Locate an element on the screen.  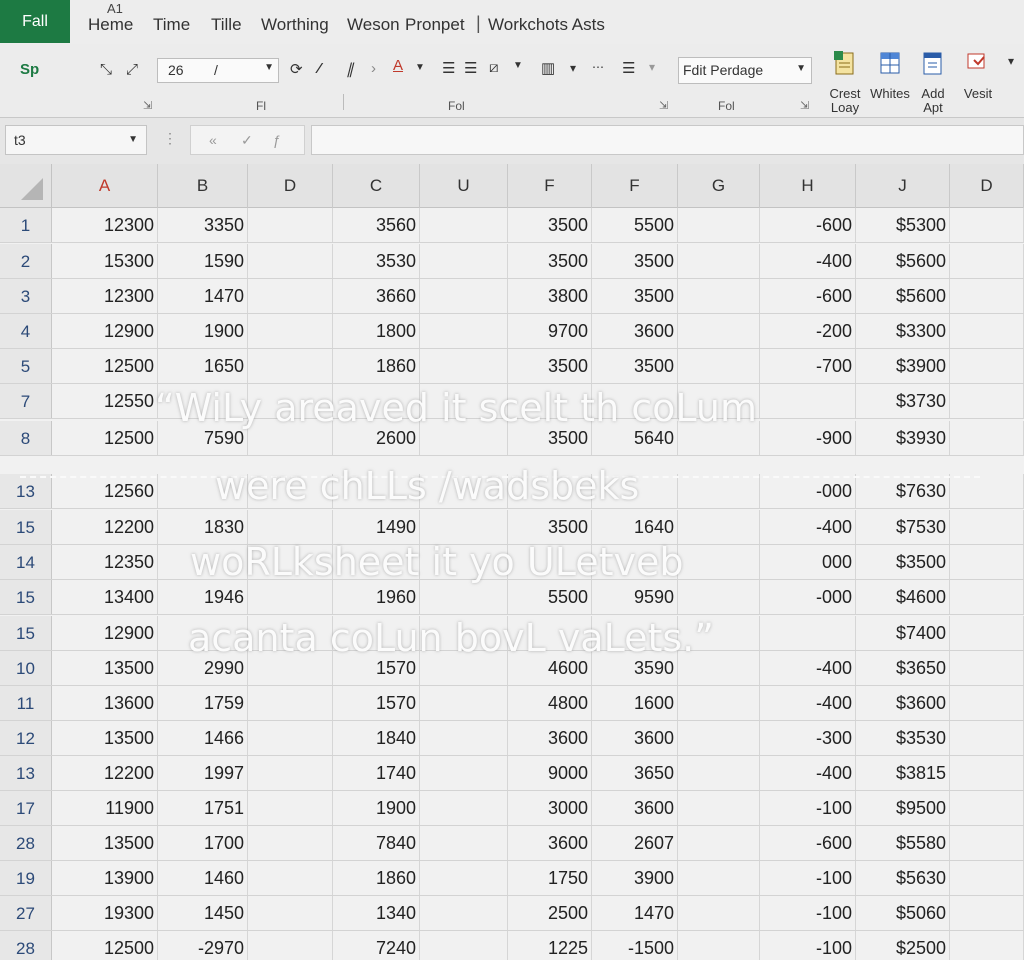
cell: 1900 is located at coordinates (203, 331).